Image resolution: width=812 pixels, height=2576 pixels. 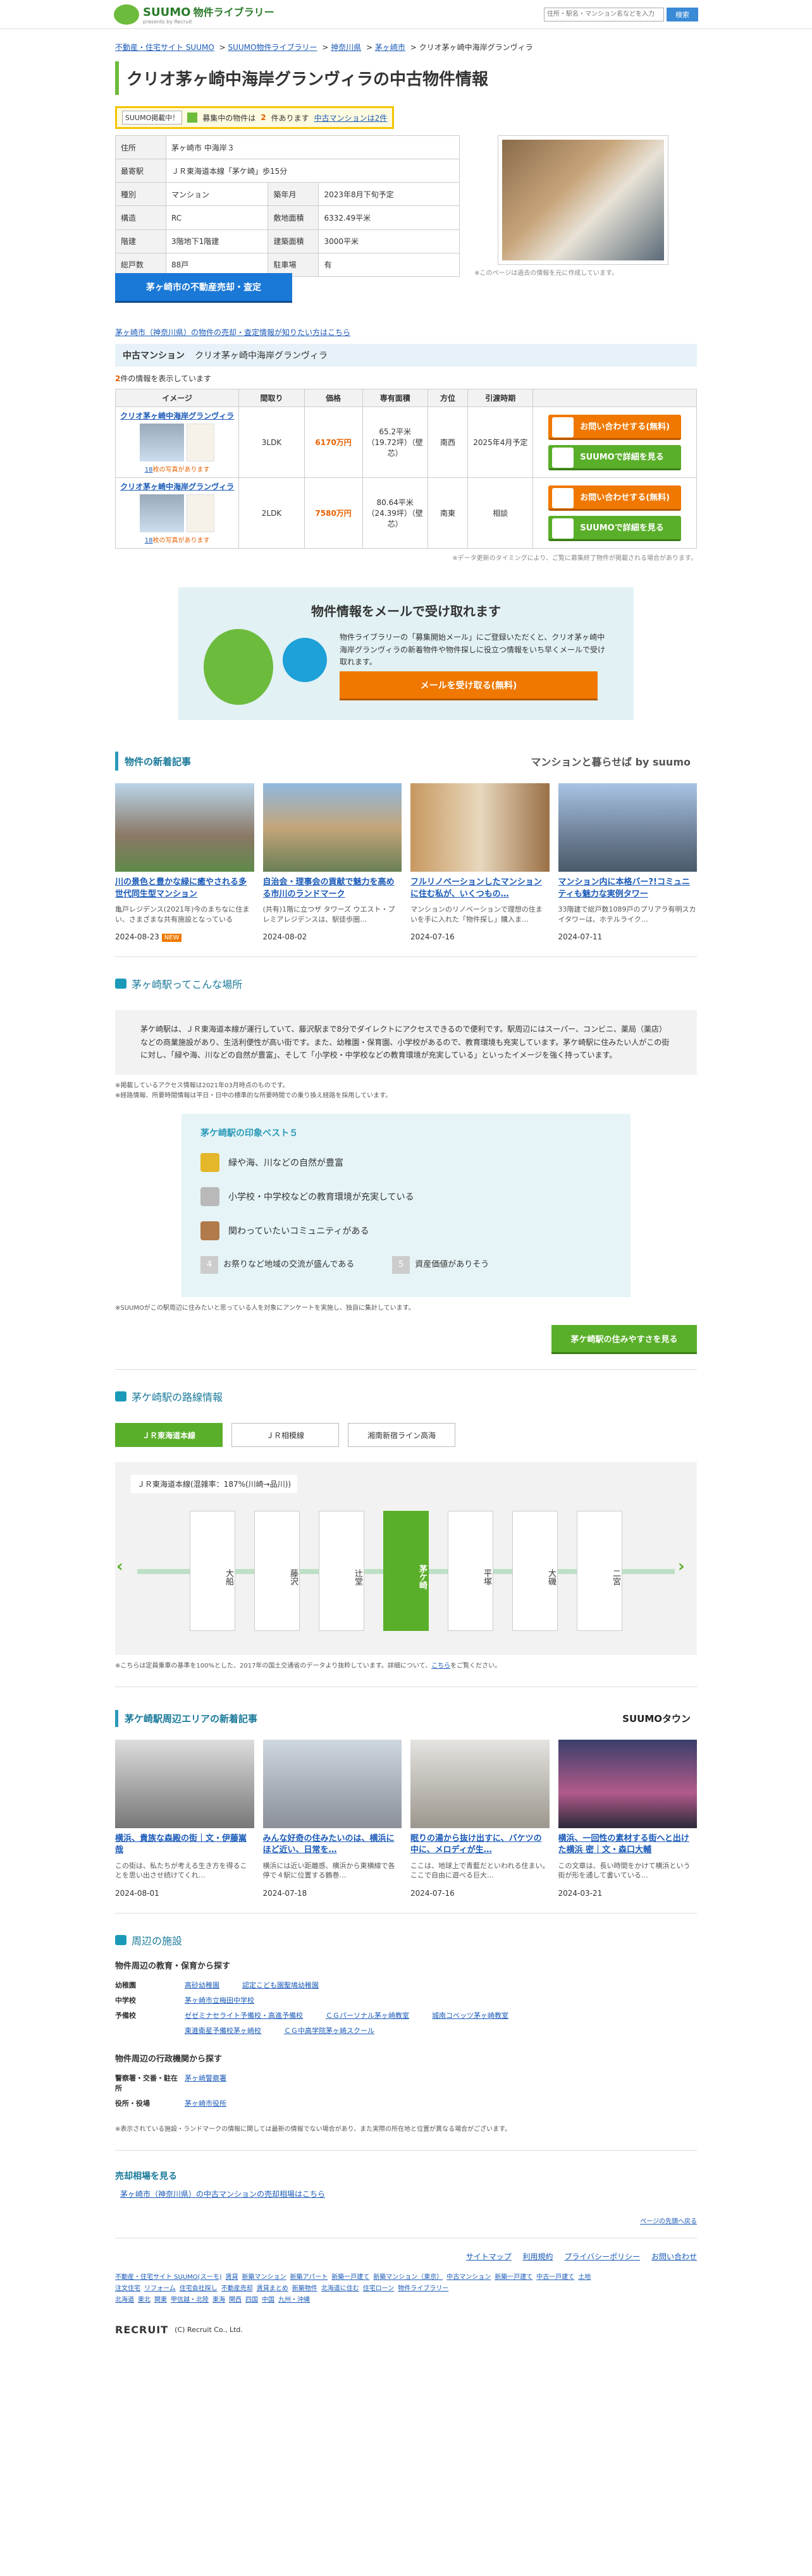 I want to click on facility-link: ＣＧパーソナル茅ヶ崎教室, so click(x=367, y=2015).